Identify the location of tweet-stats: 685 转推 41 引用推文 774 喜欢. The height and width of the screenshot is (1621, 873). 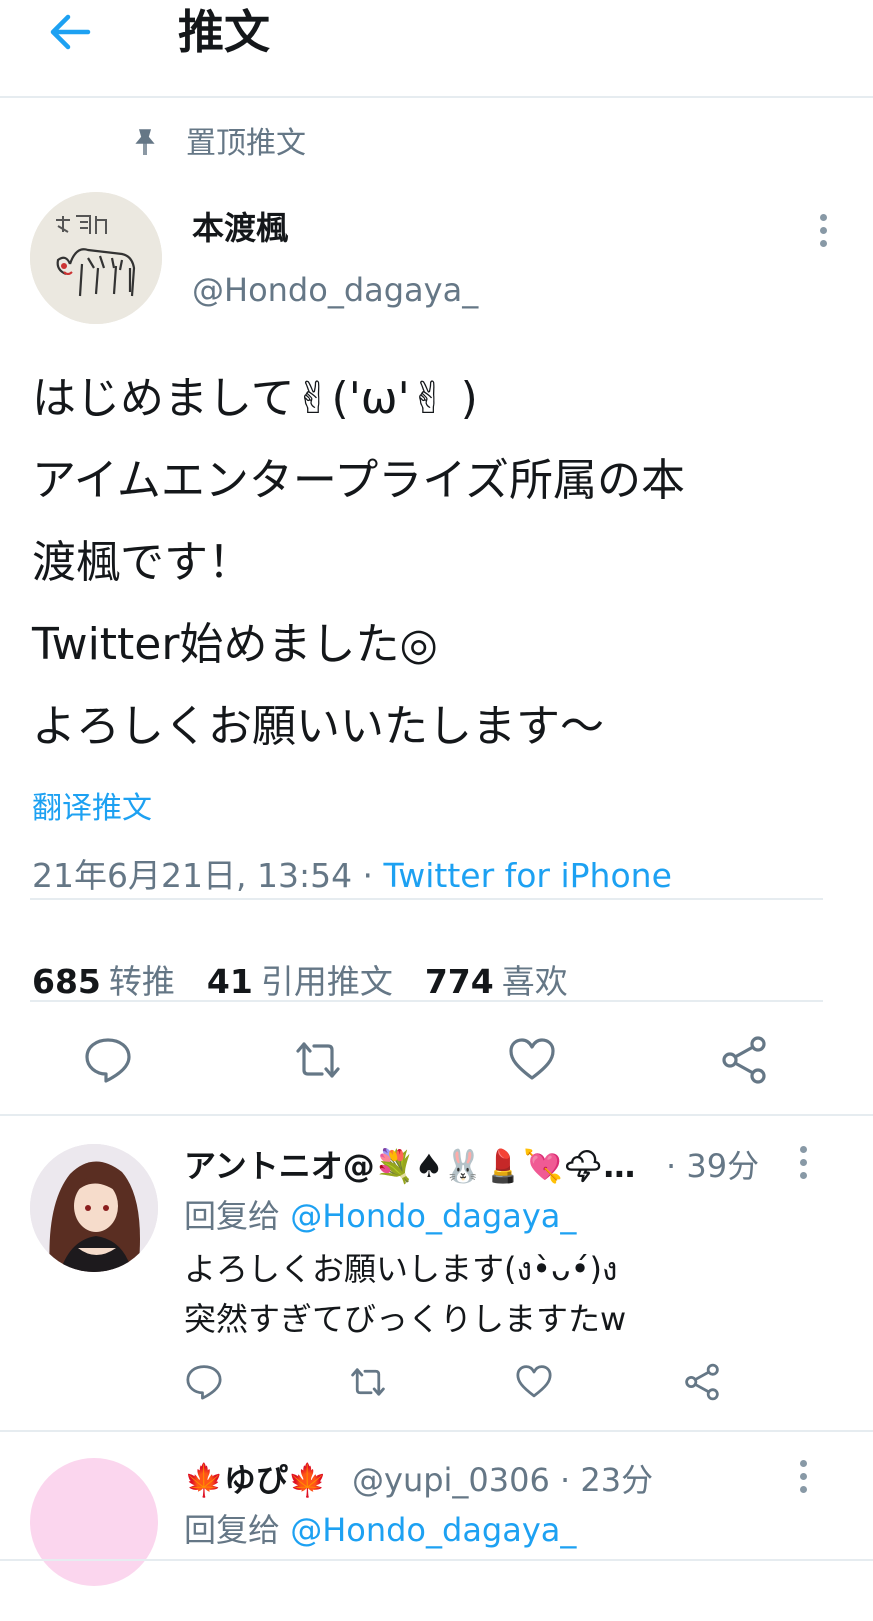
(300, 982).